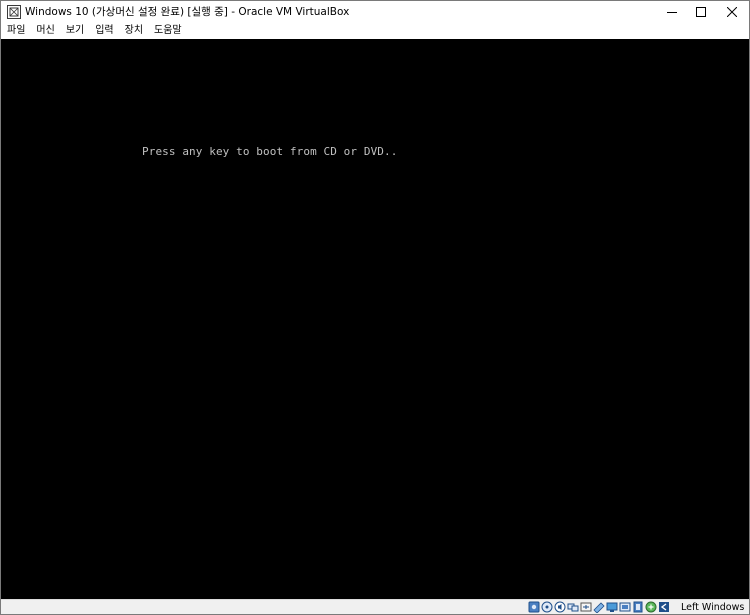 The width and height of the screenshot is (750, 615). What do you see at coordinates (44, 31) in the screenshot?
I see `menu-item-machine: 머신` at bounding box center [44, 31].